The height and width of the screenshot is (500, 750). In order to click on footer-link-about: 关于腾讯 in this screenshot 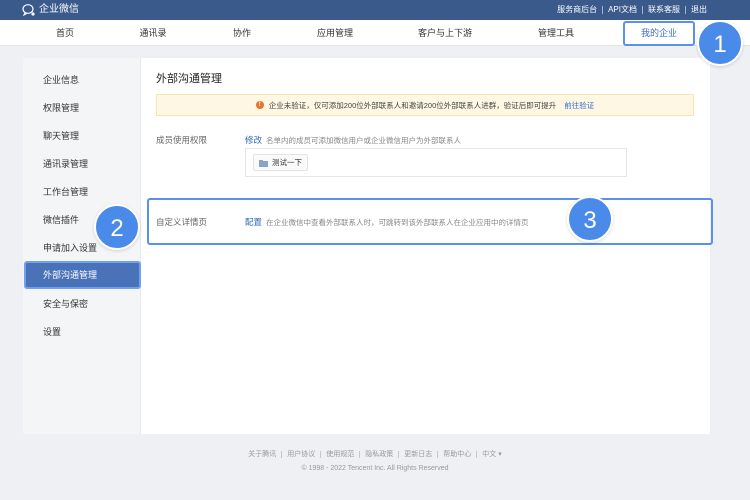, I will do `click(262, 454)`.